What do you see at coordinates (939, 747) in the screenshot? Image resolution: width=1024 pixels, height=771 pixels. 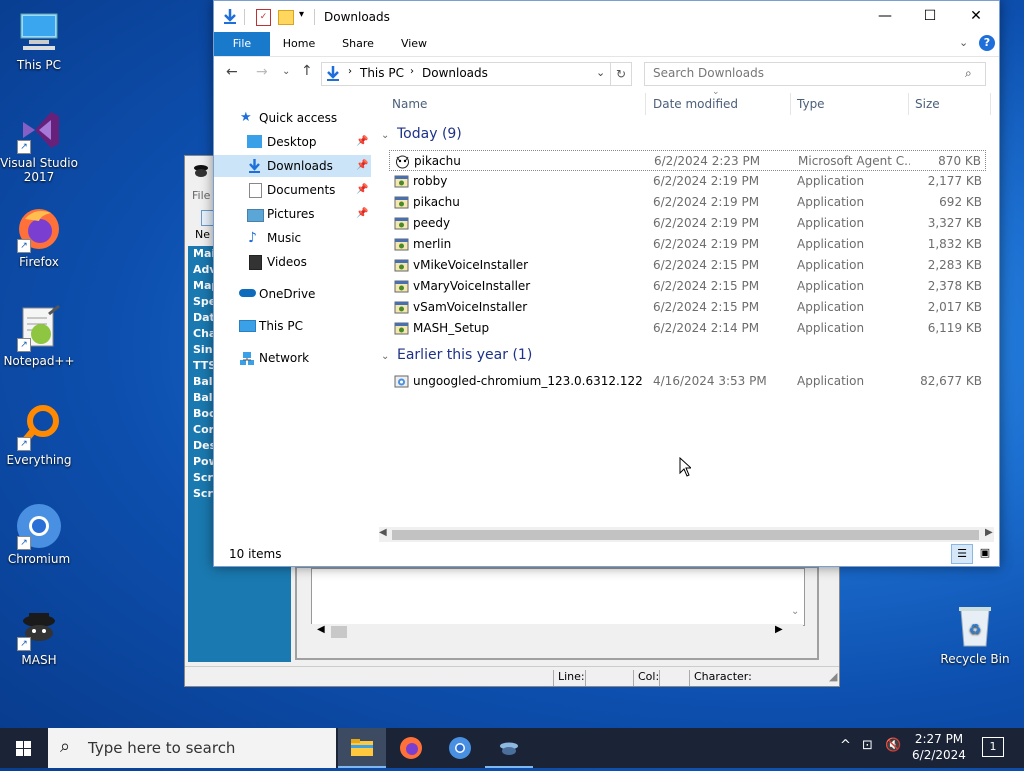 I see `clock: 2:27 PM 6/2/2024` at bounding box center [939, 747].